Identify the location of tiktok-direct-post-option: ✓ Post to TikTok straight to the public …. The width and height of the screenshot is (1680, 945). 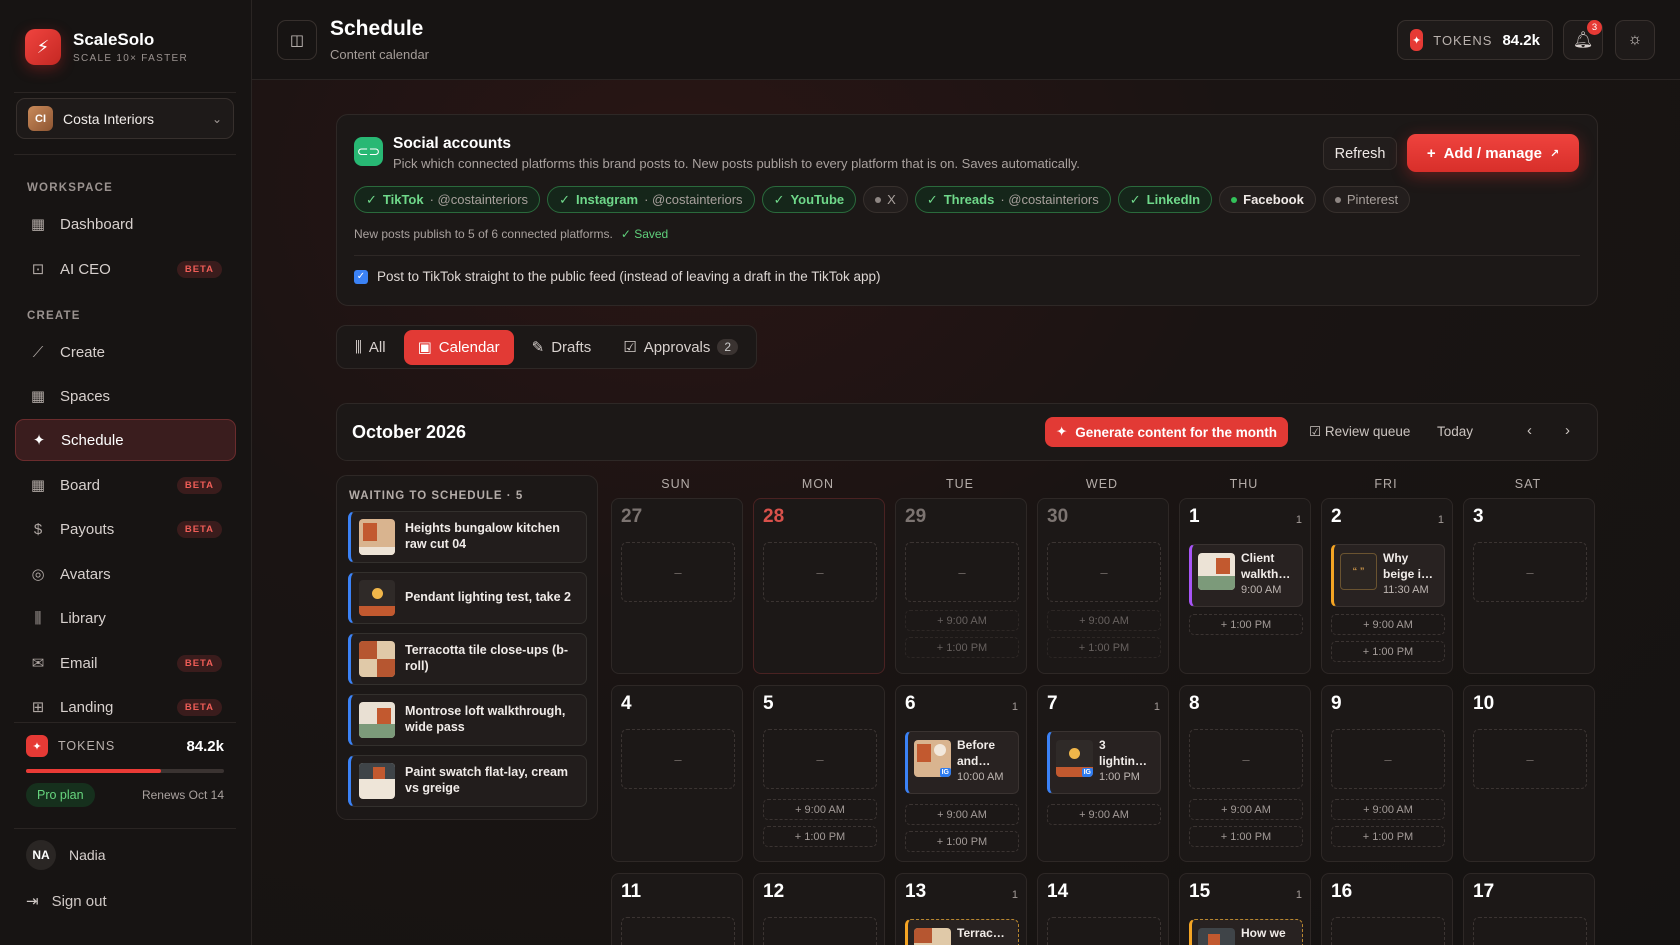
(617, 276).